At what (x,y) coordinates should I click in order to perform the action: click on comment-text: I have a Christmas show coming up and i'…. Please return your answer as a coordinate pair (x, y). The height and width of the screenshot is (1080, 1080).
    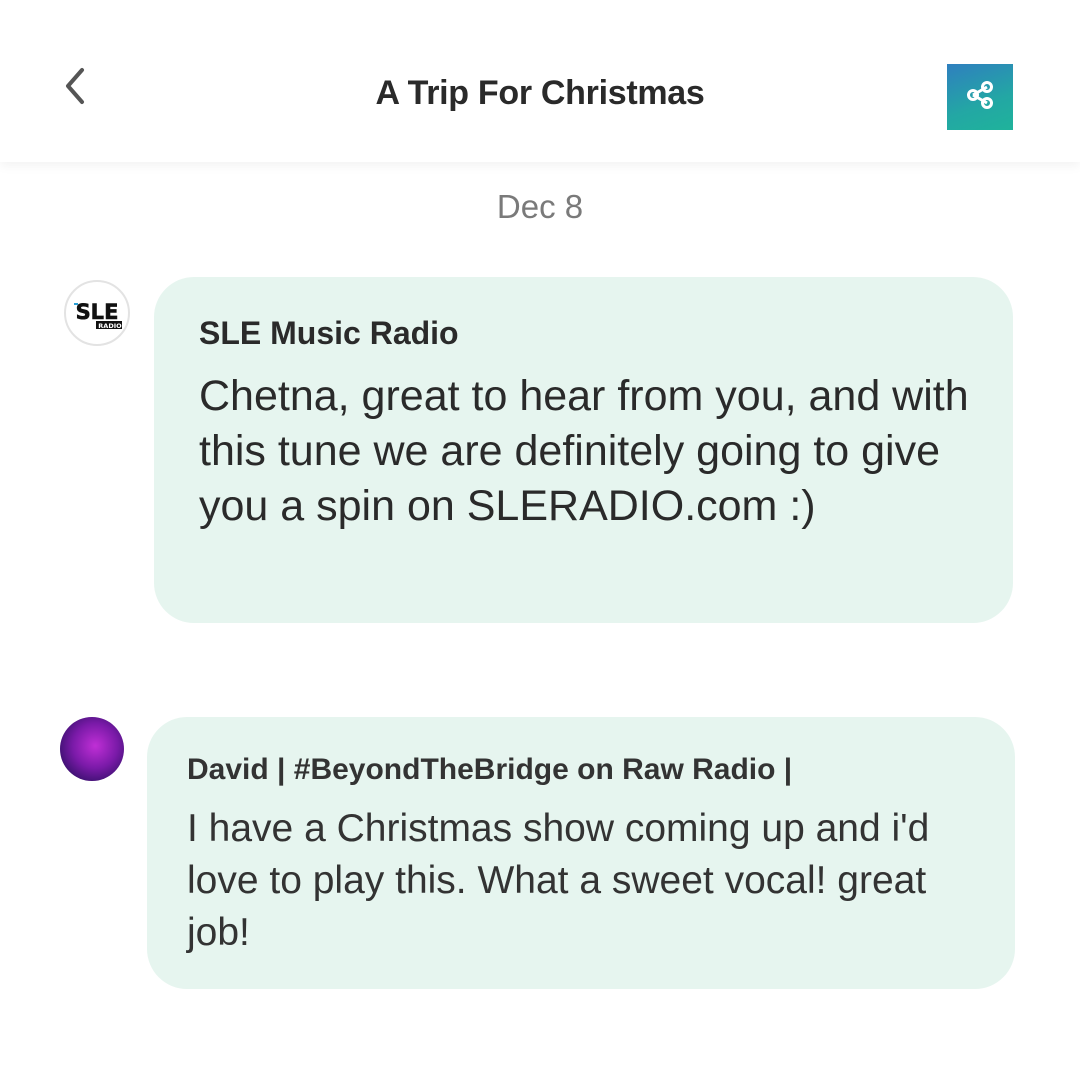
    Looking at the image, I should click on (558, 880).